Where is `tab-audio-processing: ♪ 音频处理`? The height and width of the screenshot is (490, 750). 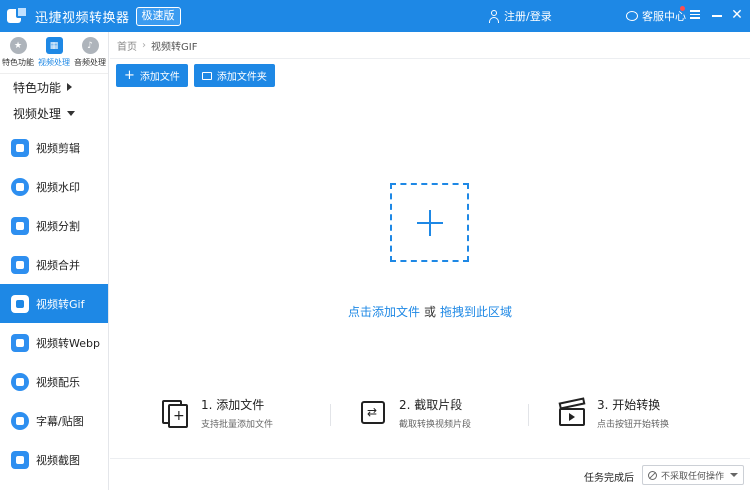
tab-audio-processing: ♪ 音频处理 is located at coordinates (90, 52).